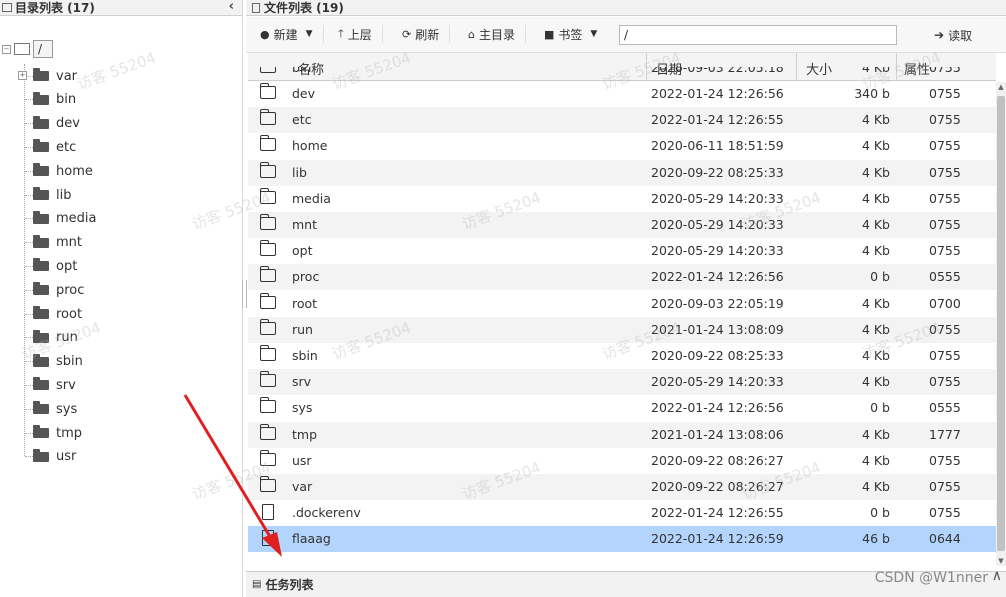  I want to click on new-button: ● 新建 ▼, so click(292, 34).